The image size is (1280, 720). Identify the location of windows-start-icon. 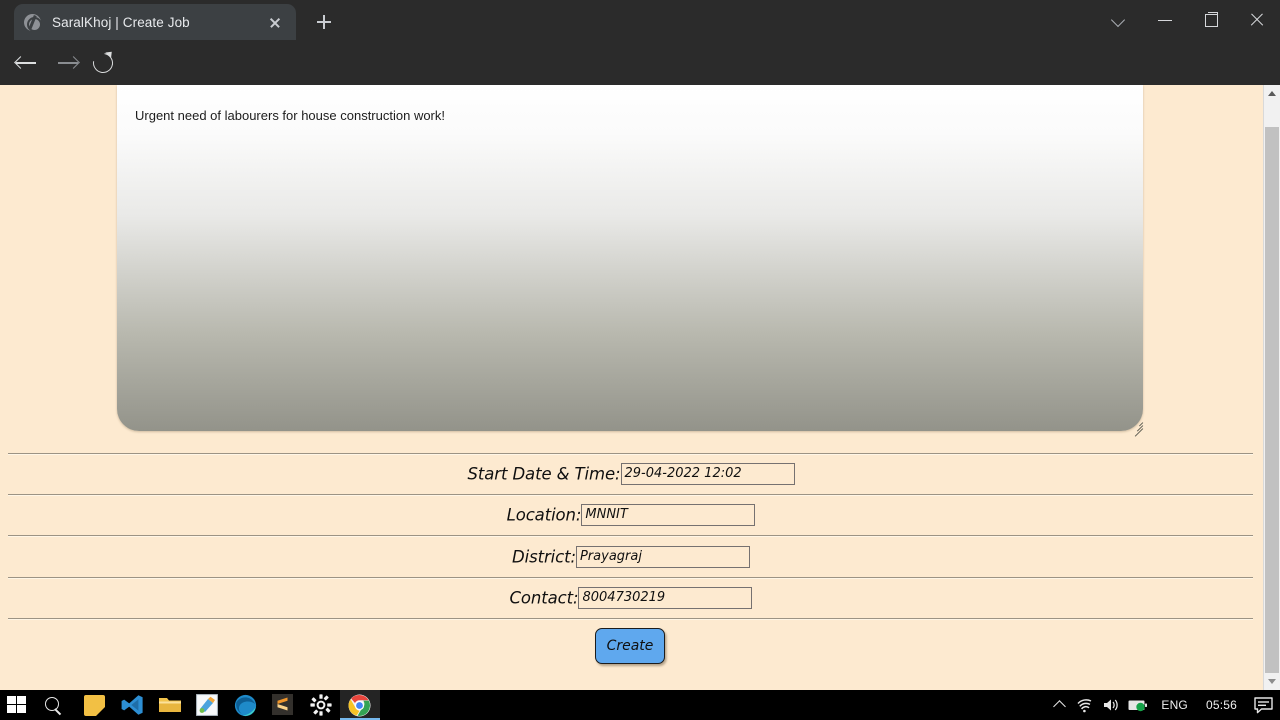
(17, 705).